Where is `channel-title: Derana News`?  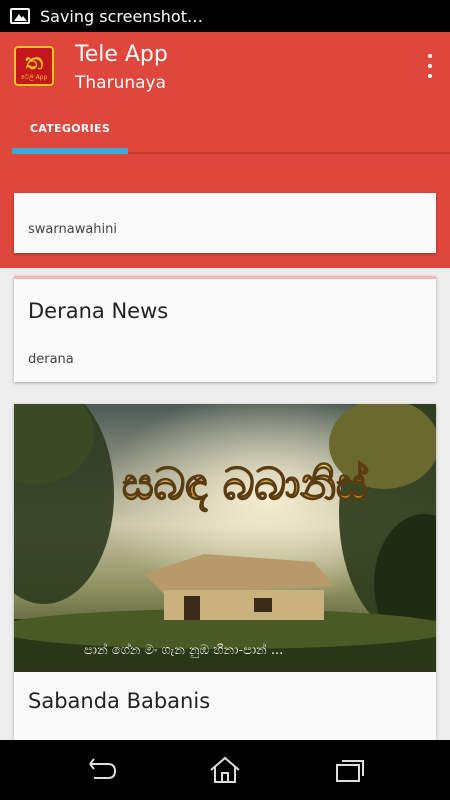
channel-title: Derana News is located at coordinates (98, 311).